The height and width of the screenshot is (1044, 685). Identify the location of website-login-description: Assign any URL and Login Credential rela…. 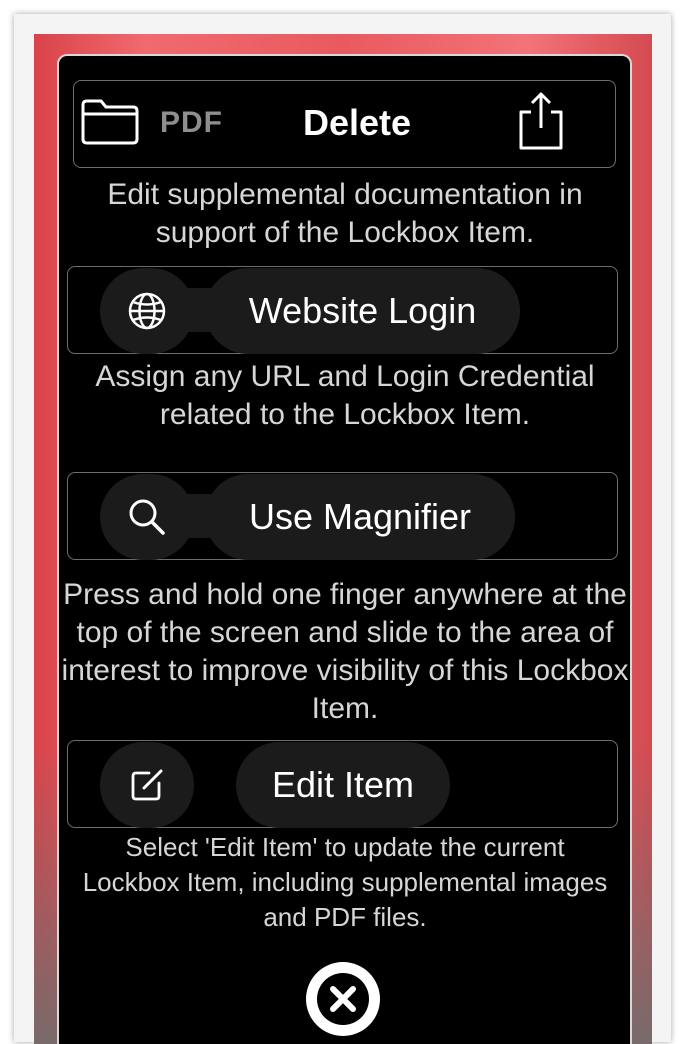
(345, 395).